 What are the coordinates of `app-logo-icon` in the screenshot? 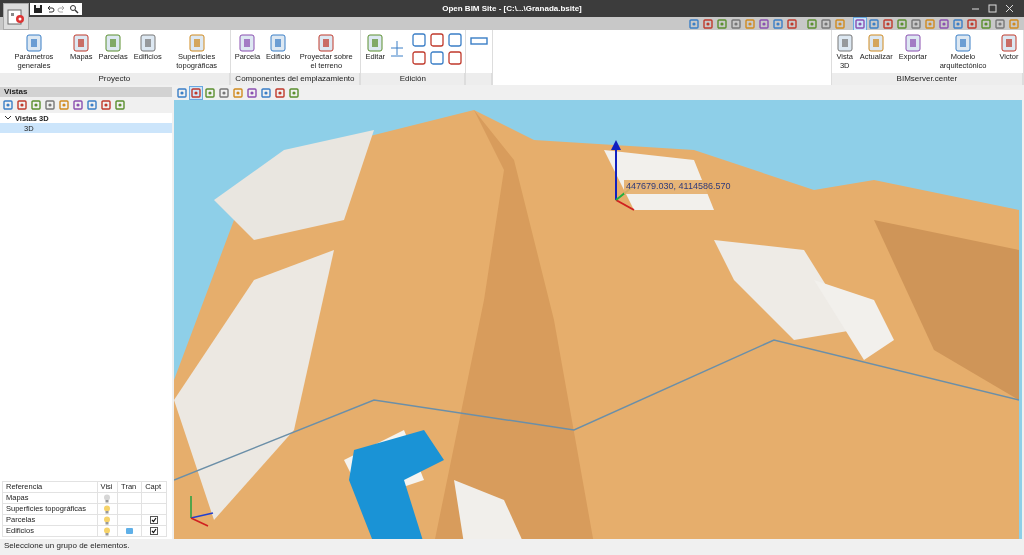 It's located at (16, 16).